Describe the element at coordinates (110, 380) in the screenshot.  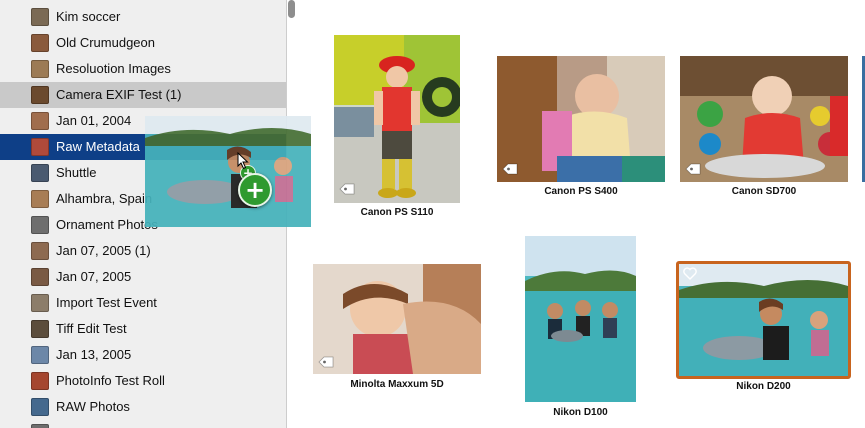
I see `sidebar-item-label: PhotoInfo Test Roll` at that location.